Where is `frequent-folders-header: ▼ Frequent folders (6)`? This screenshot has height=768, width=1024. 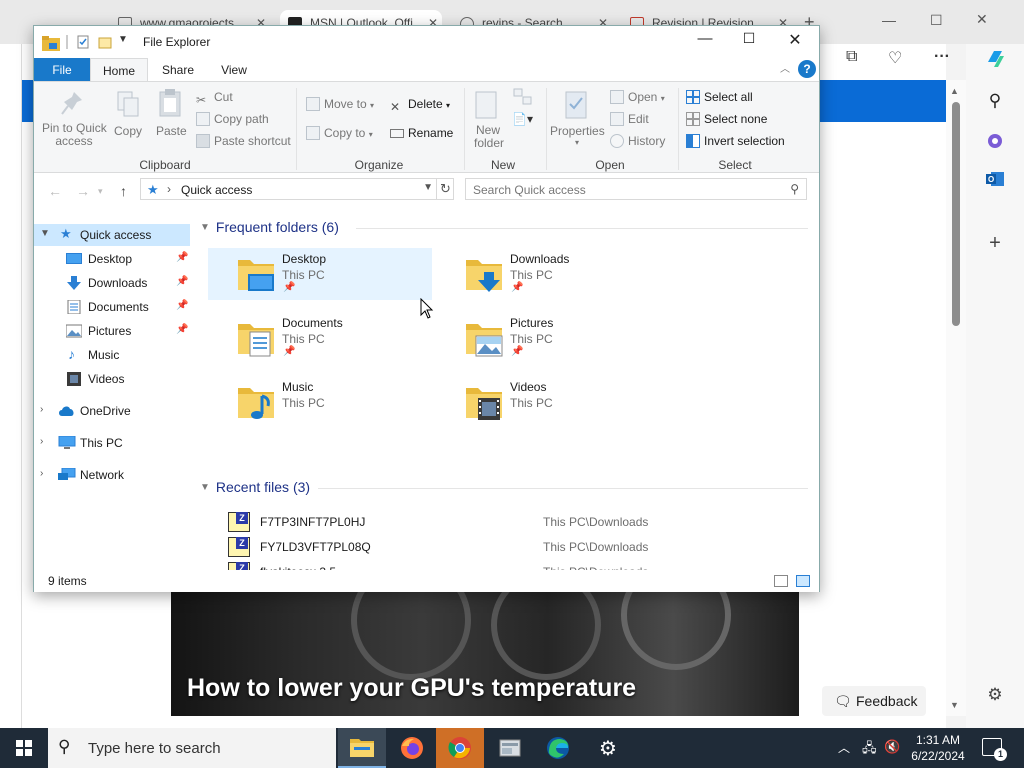
frequent-folders-header: ▼ Frequent folders (6) is located at coordinates (269, 227).